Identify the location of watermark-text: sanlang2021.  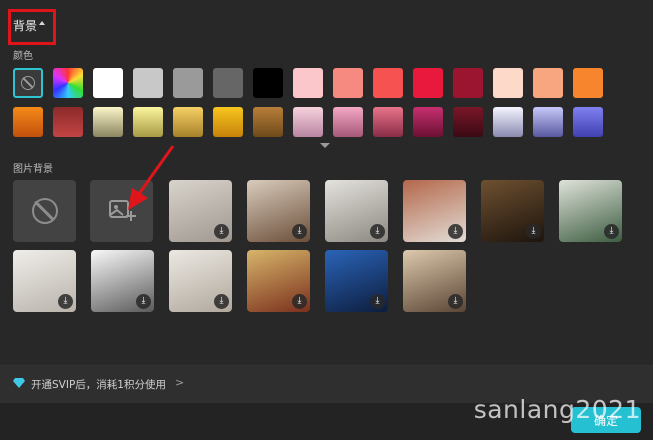
(557, 409).